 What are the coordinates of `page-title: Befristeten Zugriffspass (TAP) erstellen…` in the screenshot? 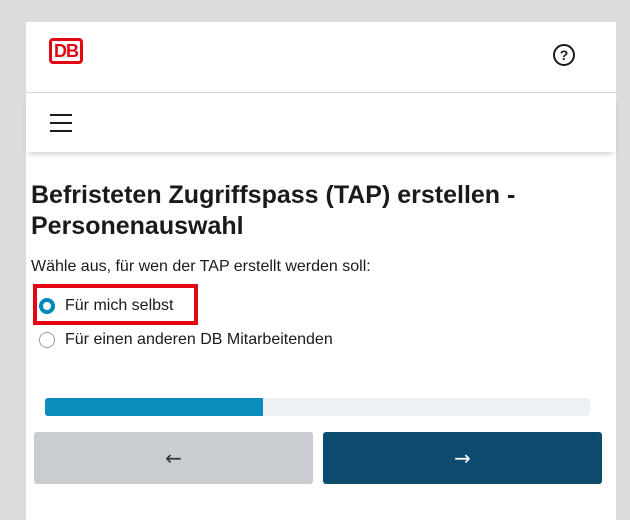 It's located at (273, 210).